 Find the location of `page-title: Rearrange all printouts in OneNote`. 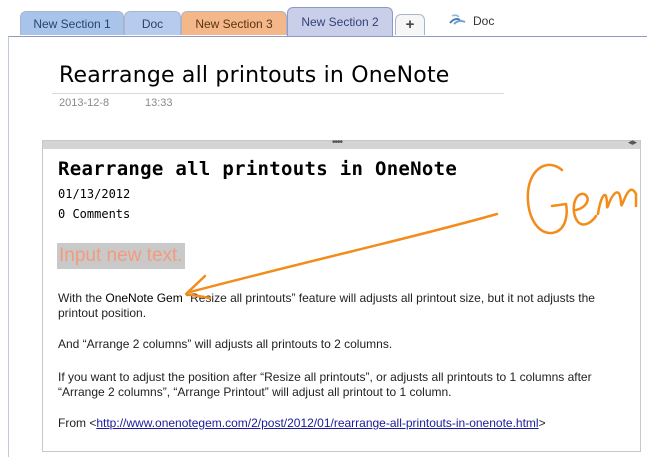

page-title: Rearrange all printouts in OneNote is located at coordinates (254, 75).